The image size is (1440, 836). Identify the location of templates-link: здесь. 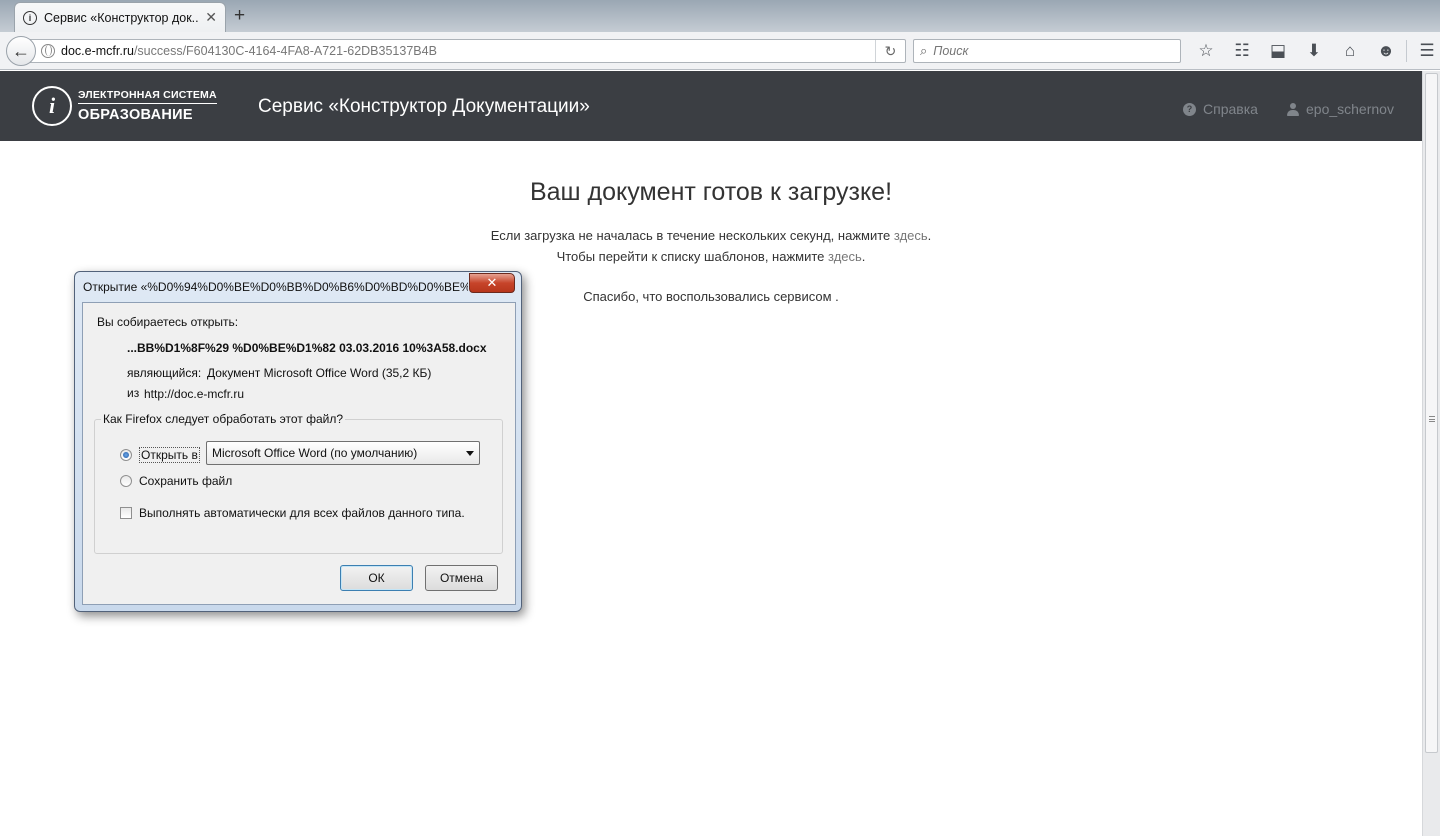
(845, 256).